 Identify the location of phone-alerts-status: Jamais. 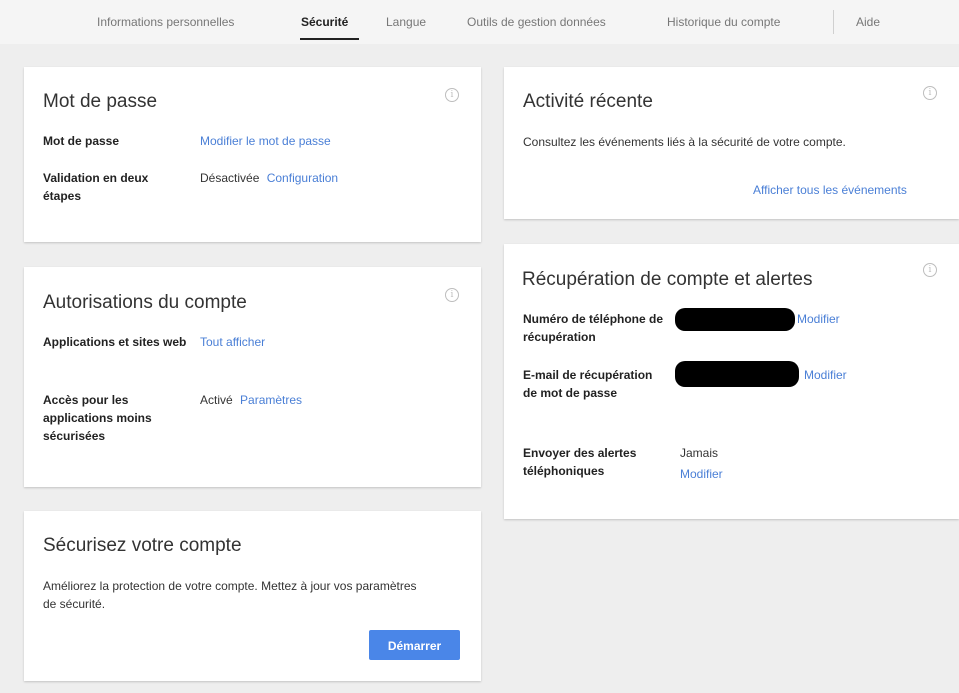
(699, 453).